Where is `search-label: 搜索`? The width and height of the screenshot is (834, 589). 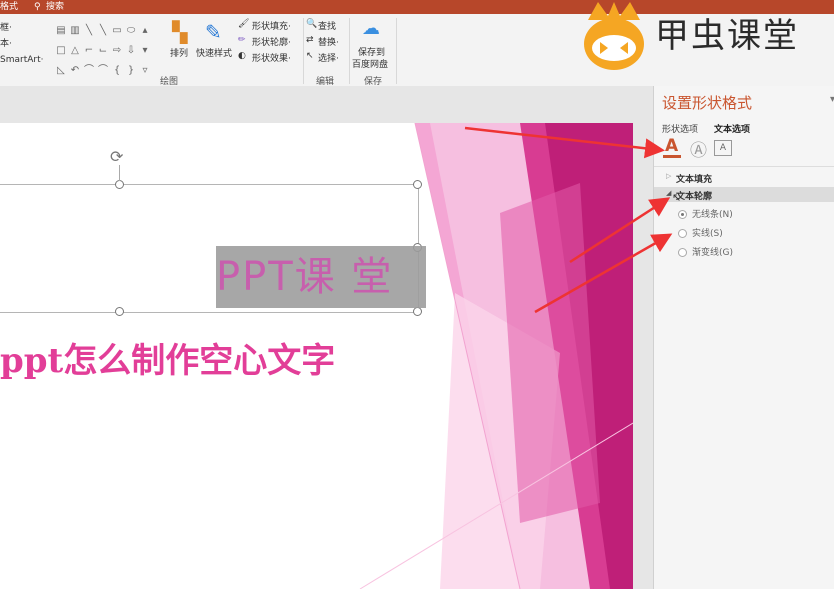
search-label: 搜索 is located at coordinates (55, 7).